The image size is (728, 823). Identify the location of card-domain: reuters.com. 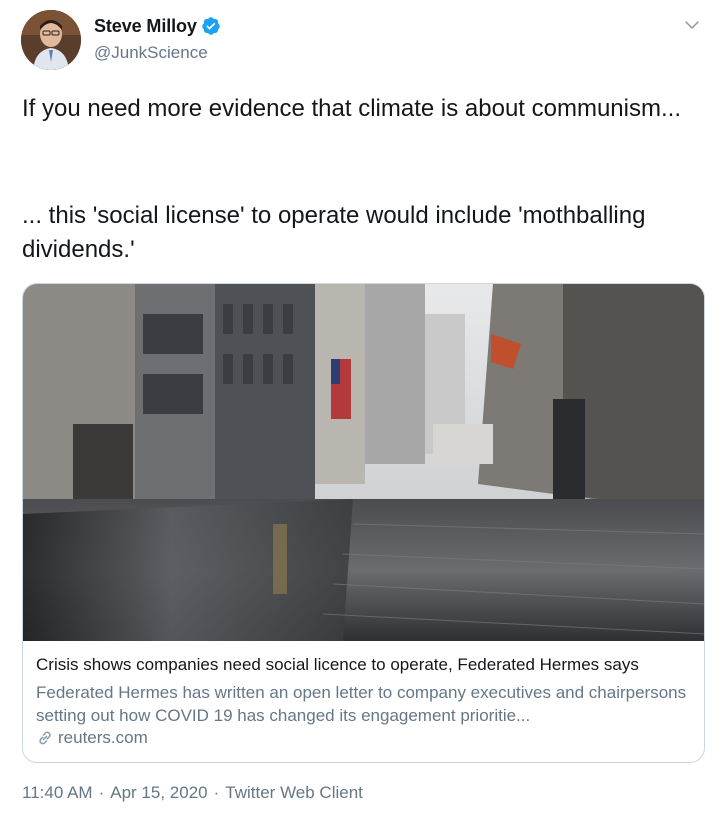
(92, 738).